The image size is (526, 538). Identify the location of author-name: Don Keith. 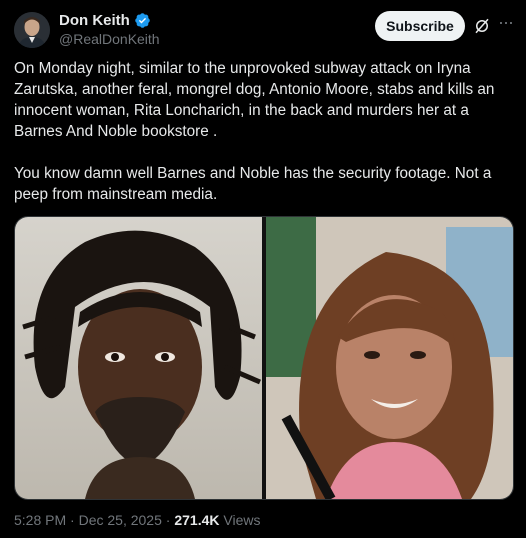
(94, 20).